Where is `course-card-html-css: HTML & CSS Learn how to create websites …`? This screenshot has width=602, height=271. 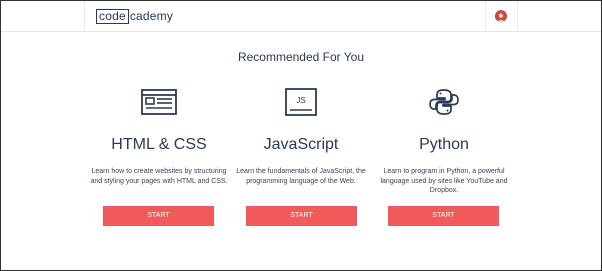 course-card-html-css: HTML & CSS Learn how to create websites … is located at coordinates (159, 142).